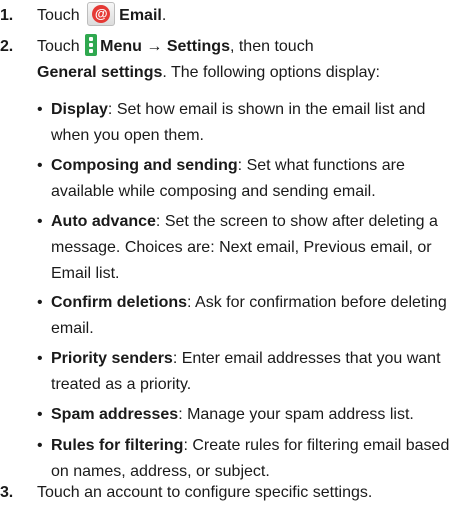 This screenshot has height=508, width=472. What do you see at coordinates (271, 72) in the screenshot?
I see `step-text-post: . The following options display:` at bounding box center [271, 72].